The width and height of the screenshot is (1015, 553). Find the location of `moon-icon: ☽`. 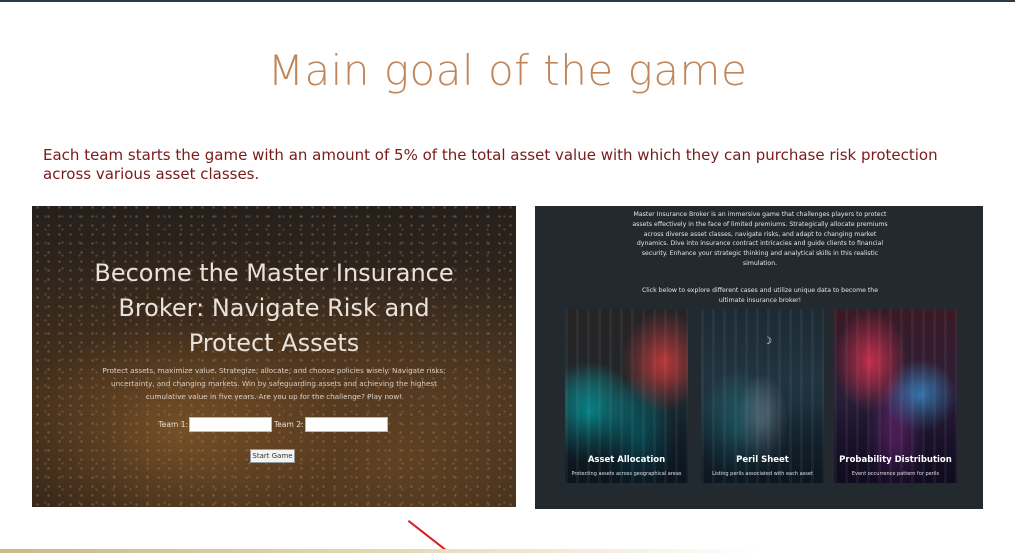

moon-icon: ☽ is located at coordinates (767, 341).